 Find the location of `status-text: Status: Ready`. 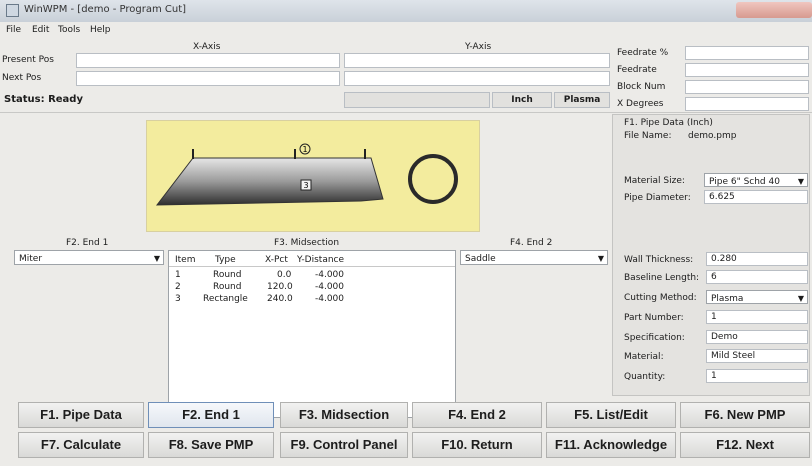

status-text: Status: Ready is located at coordinates (43, 99).